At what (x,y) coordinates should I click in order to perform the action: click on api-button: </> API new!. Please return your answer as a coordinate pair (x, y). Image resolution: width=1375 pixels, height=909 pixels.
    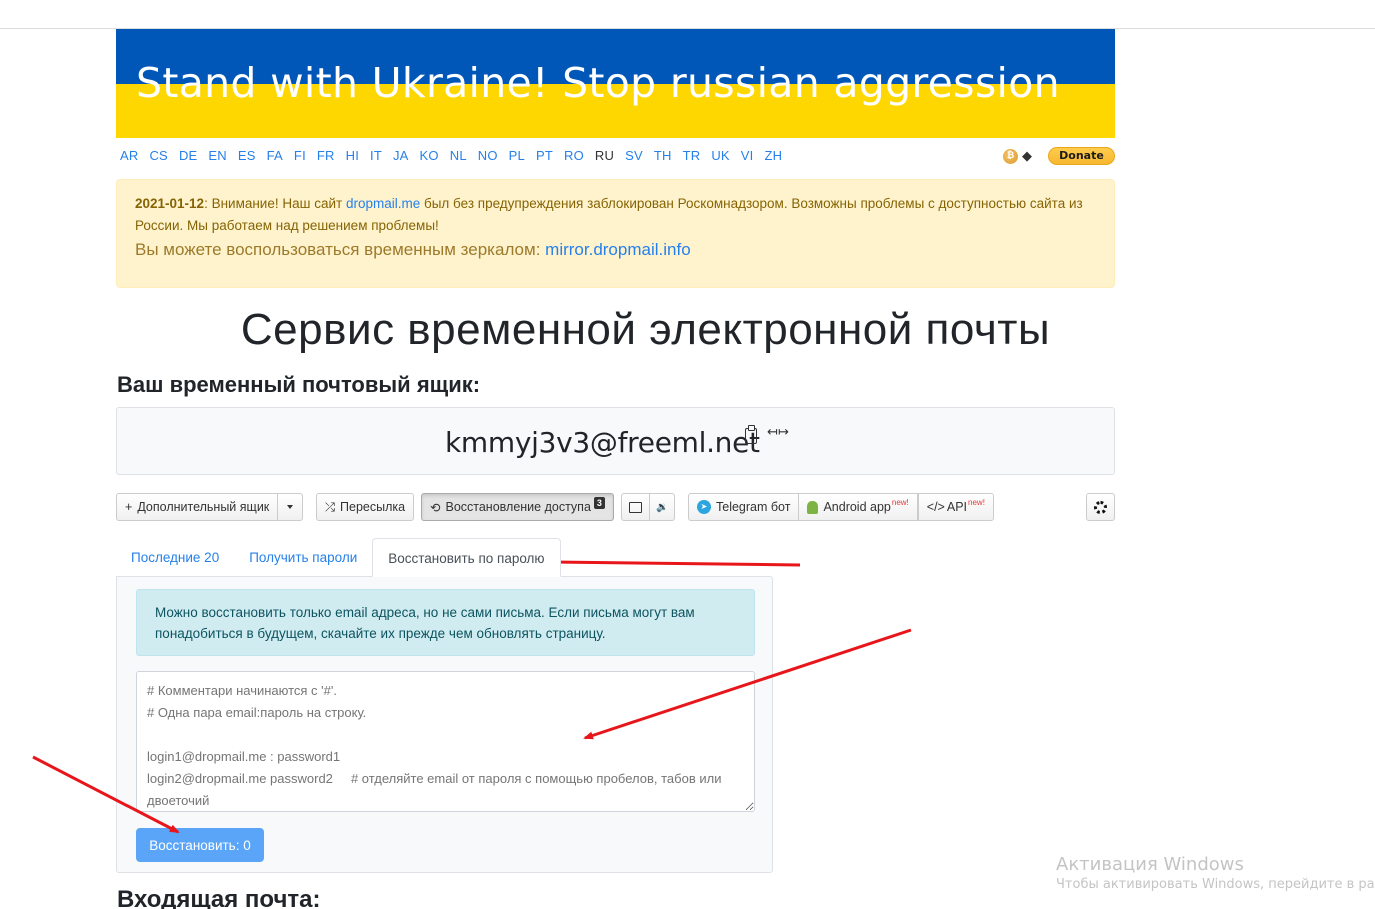
    Looking at the image, I should click on (955, 507).